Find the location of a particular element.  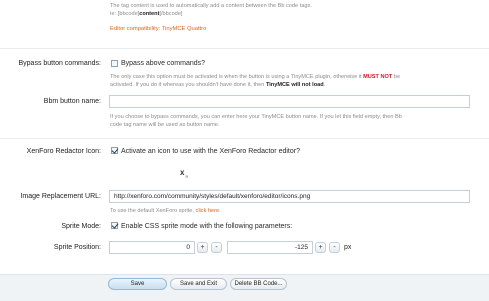

redactor-icon-label: XenForo Redactor Icon: is located at coordinates (63, 151).